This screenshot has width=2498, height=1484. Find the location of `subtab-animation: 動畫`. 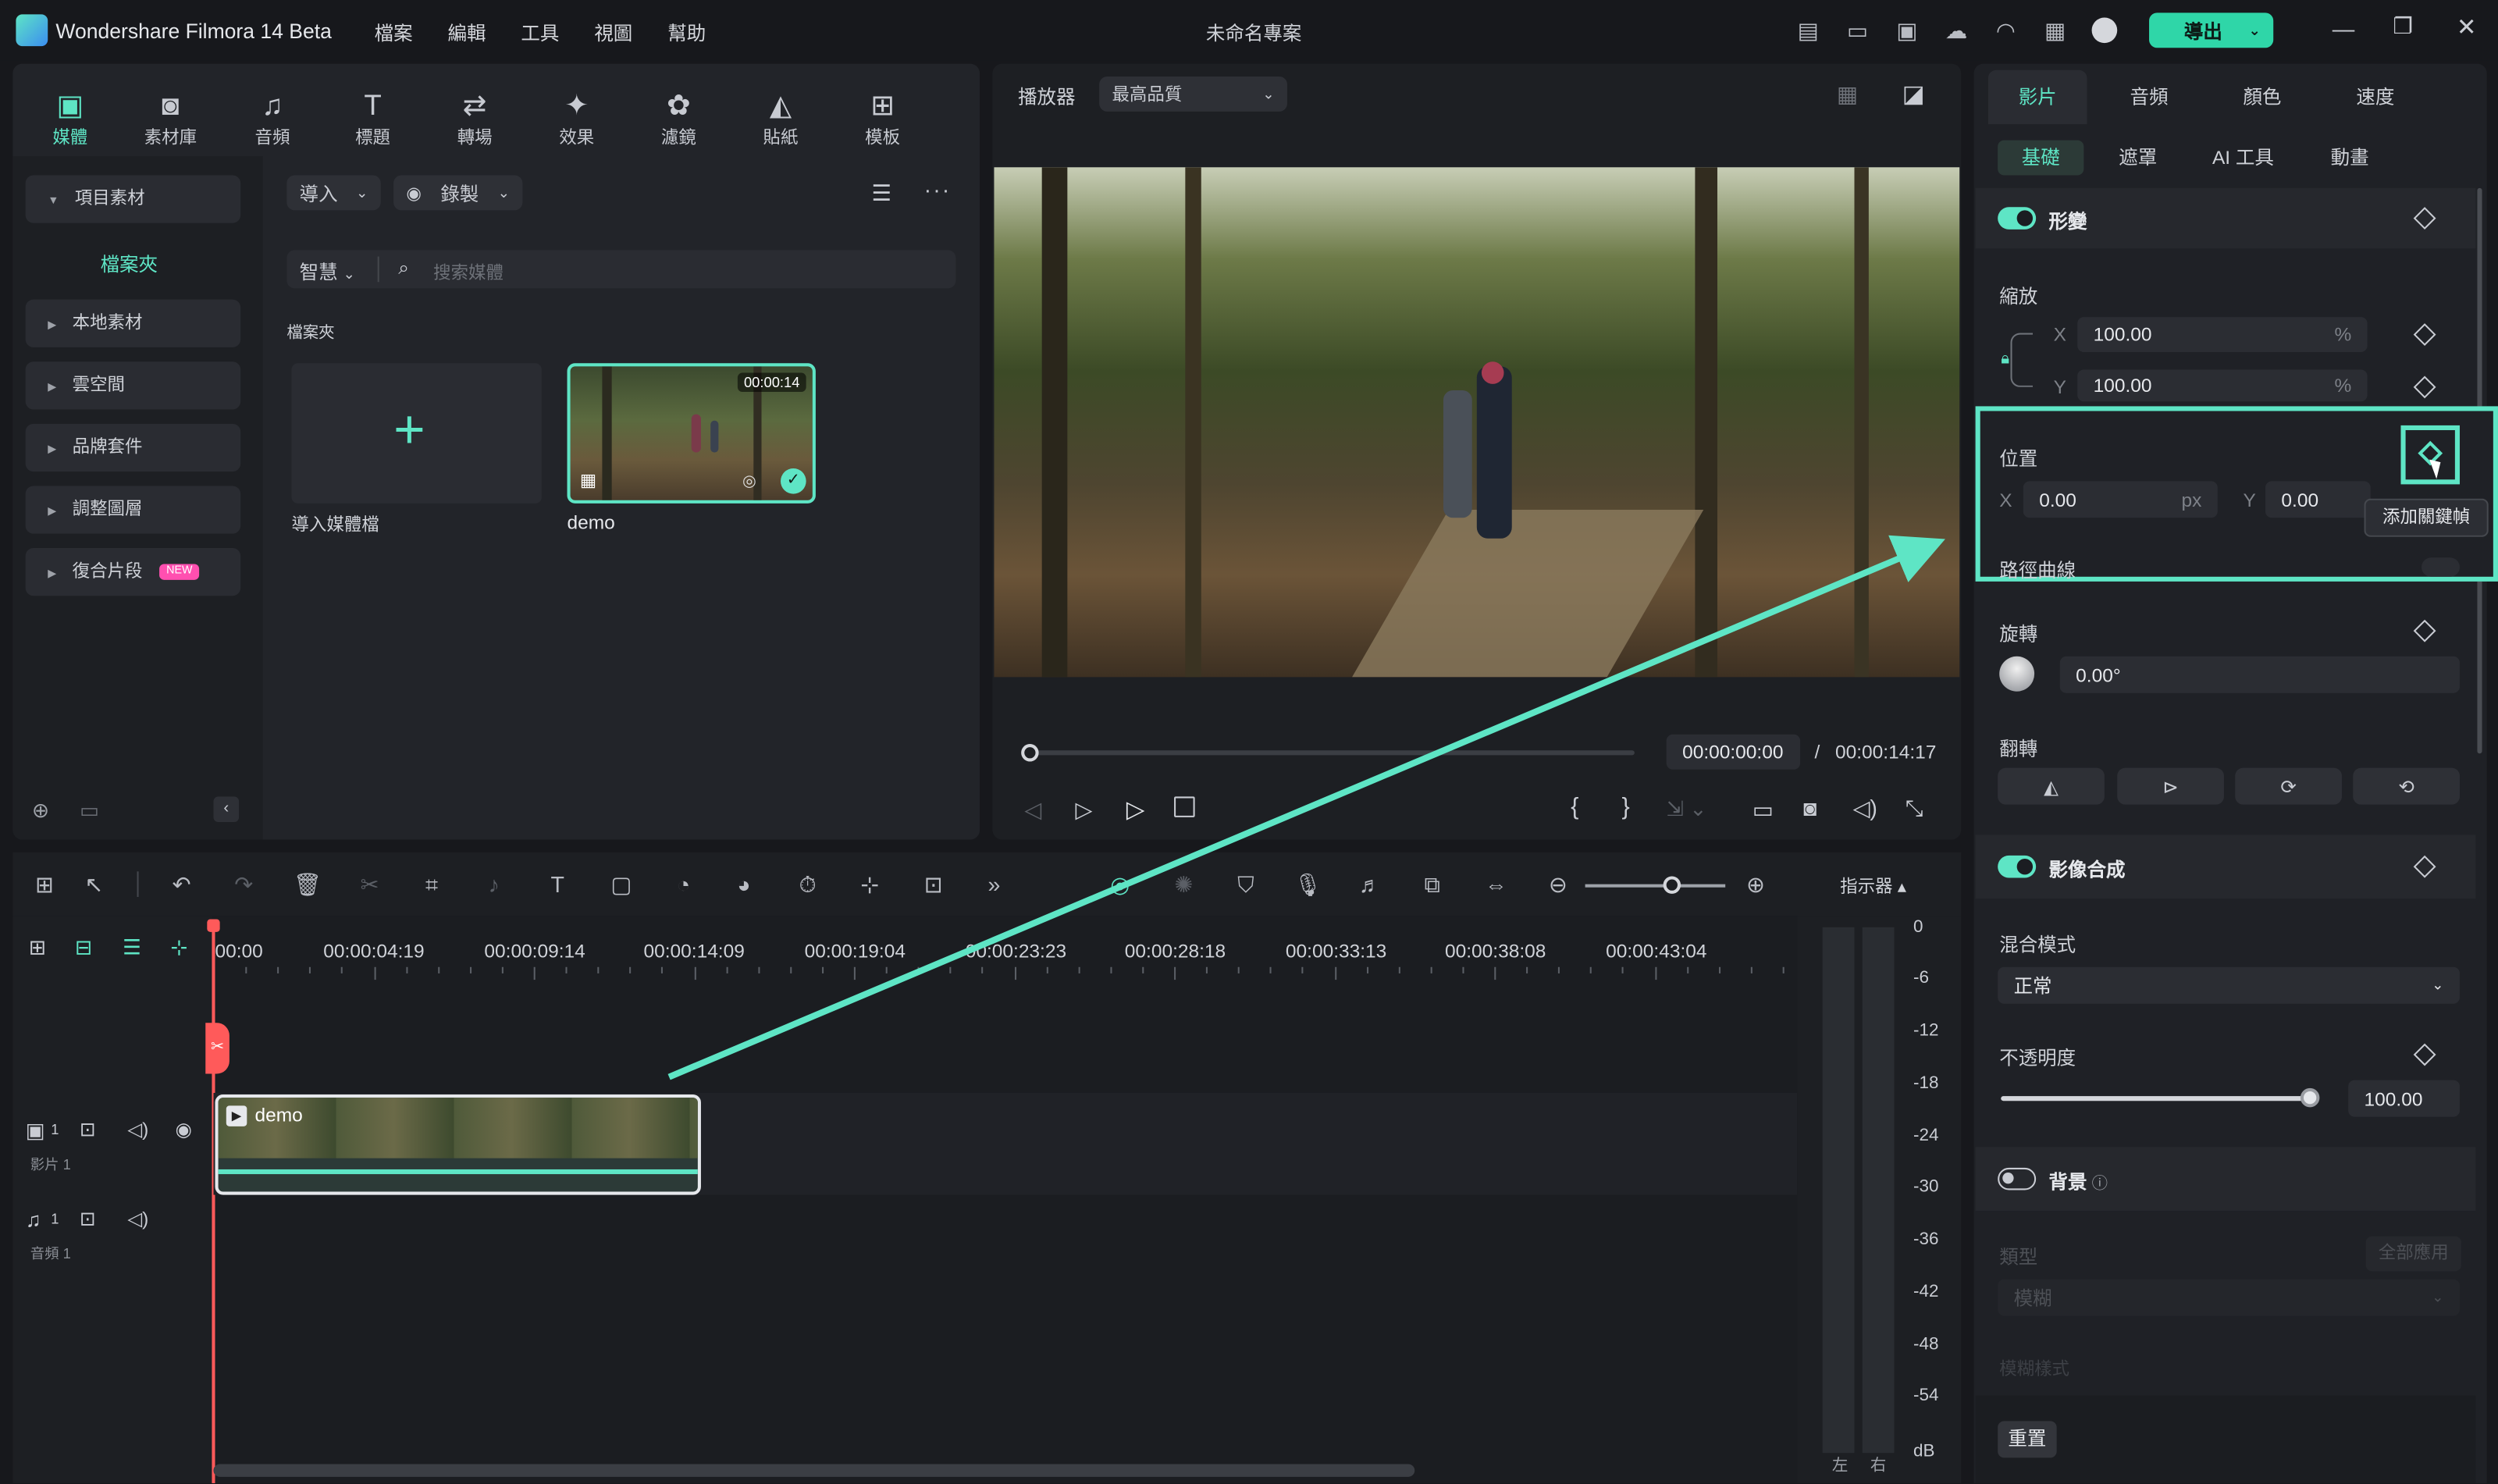

subtab-animation: 動畫 is located at coordinates (2350, 158).